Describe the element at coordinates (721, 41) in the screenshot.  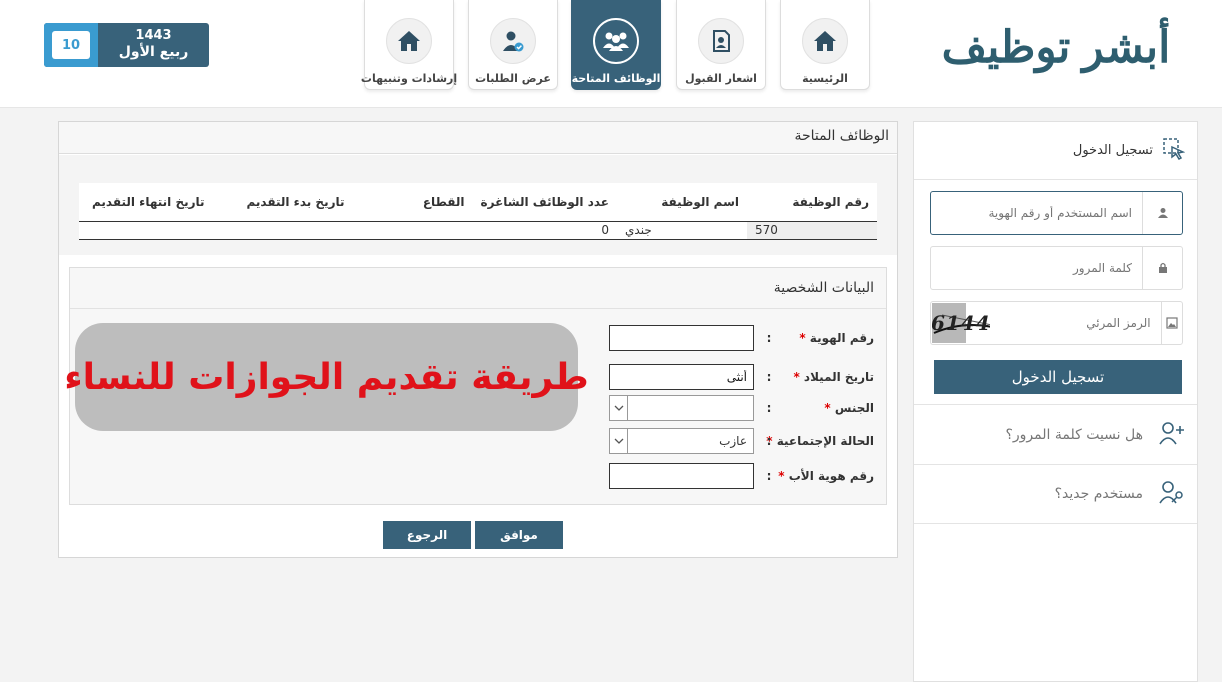
I see `acceptance-notice-icon` at that location.